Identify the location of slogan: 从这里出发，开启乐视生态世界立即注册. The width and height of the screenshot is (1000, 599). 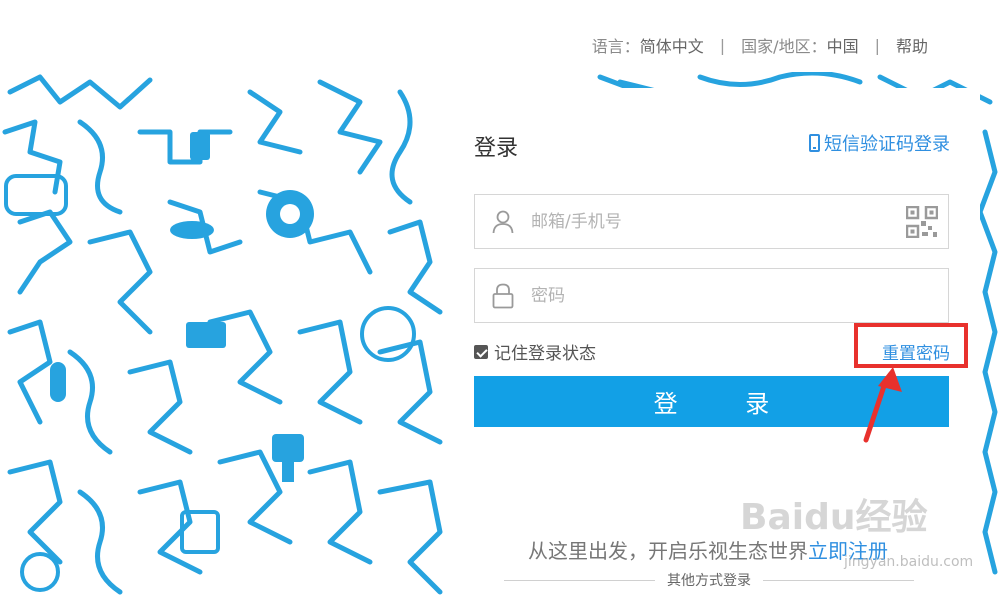
(708, 549).